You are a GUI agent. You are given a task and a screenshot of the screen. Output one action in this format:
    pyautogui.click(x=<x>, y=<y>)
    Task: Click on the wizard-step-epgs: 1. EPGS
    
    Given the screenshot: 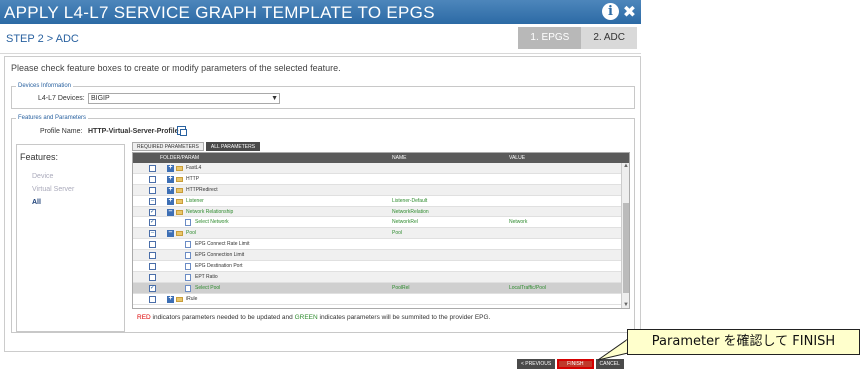 What is the action you would take?
    pyautogui.click(x=550, y=38)
    